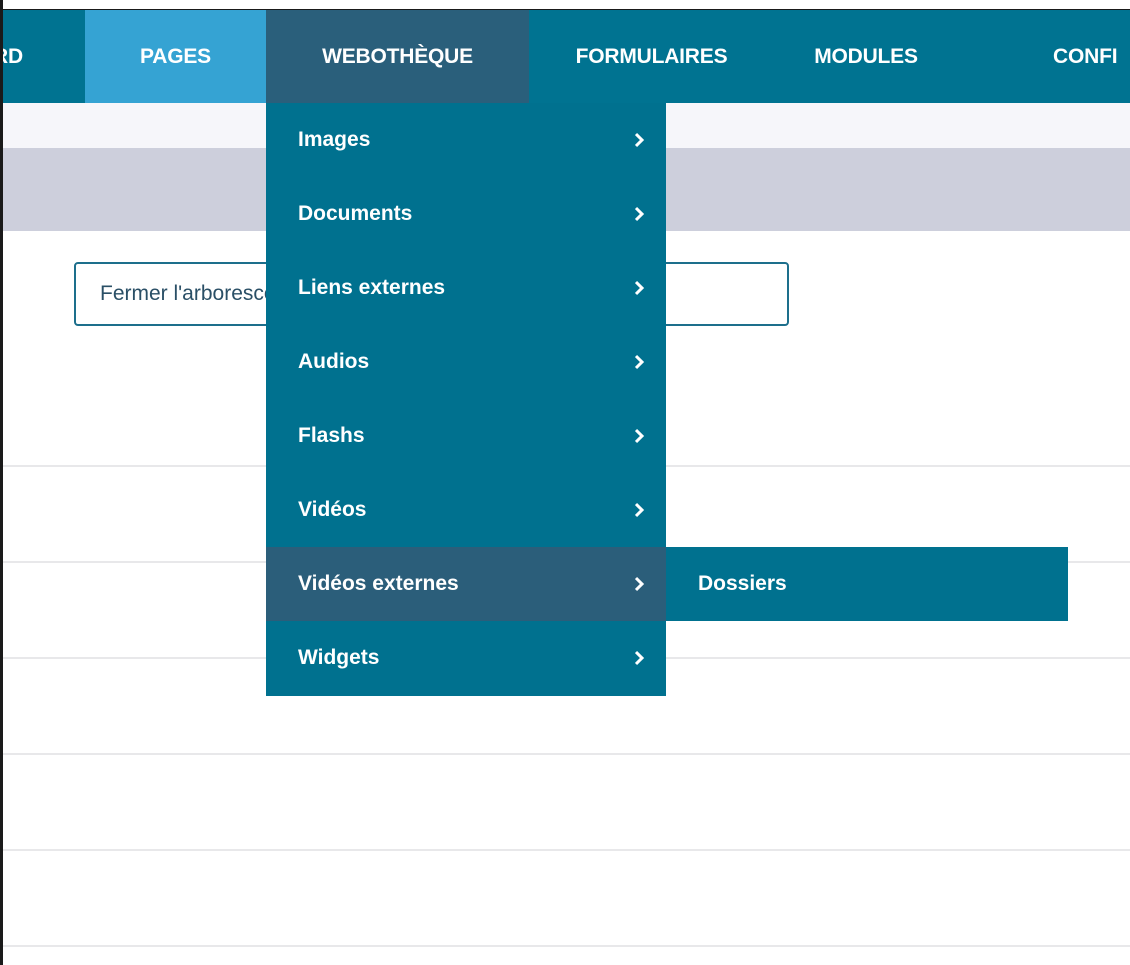 This screenshot has height=965, width=1130. I want to click on menu-item-label: Images, so click(334, 139).